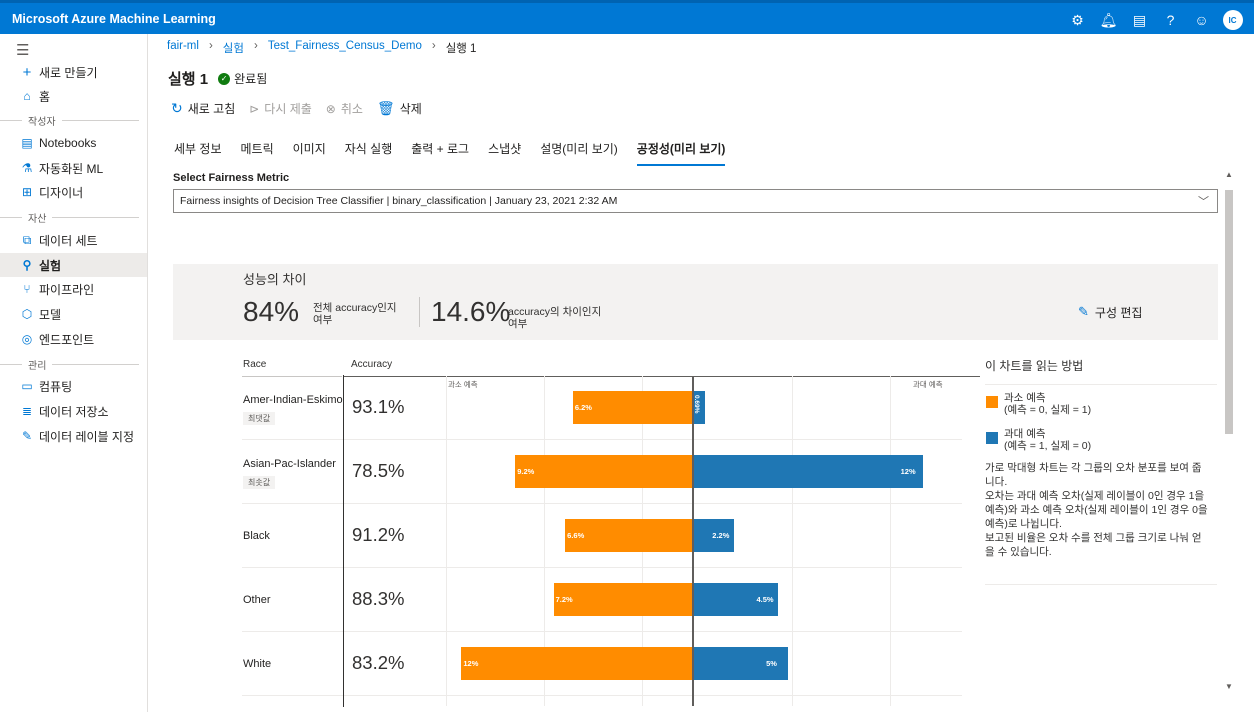  What do you see at coordinates (440, 153) in the screenshot?
I see `tab-outputs-logs: 출력 + 로그` at bounding box center [440, 153].